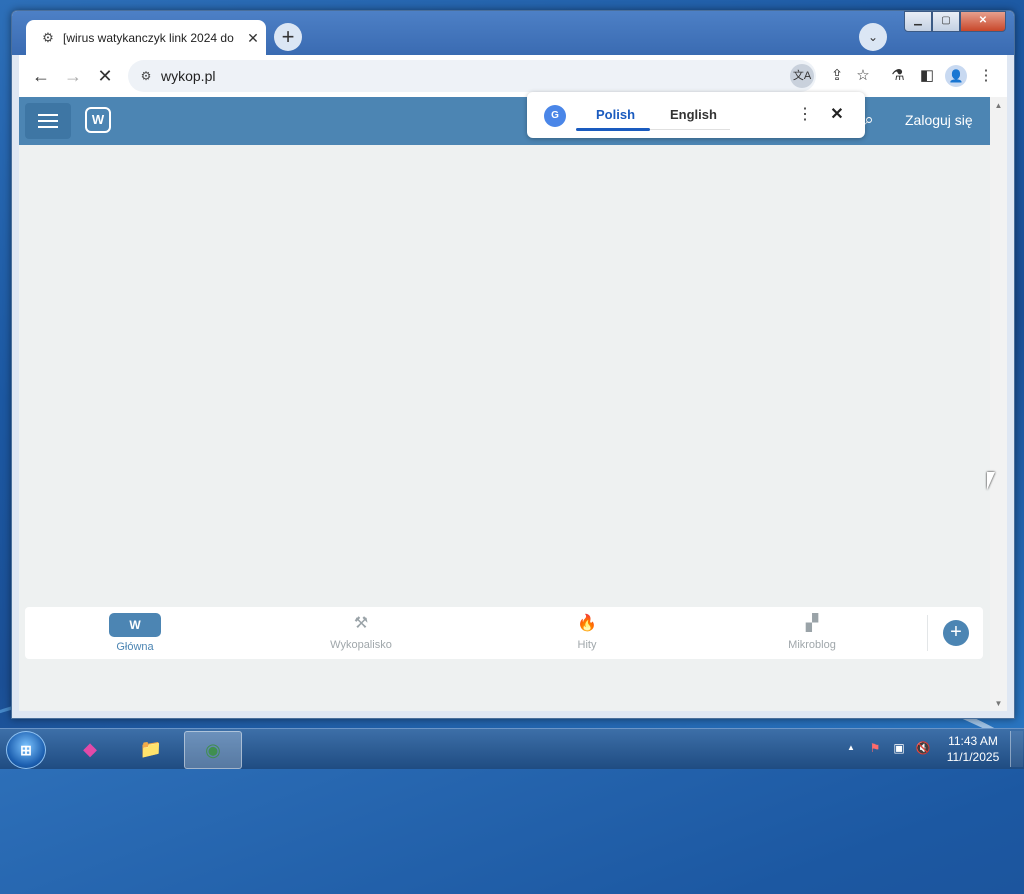  I want to click on close-popup-icon: ✕, so click(837, 115).